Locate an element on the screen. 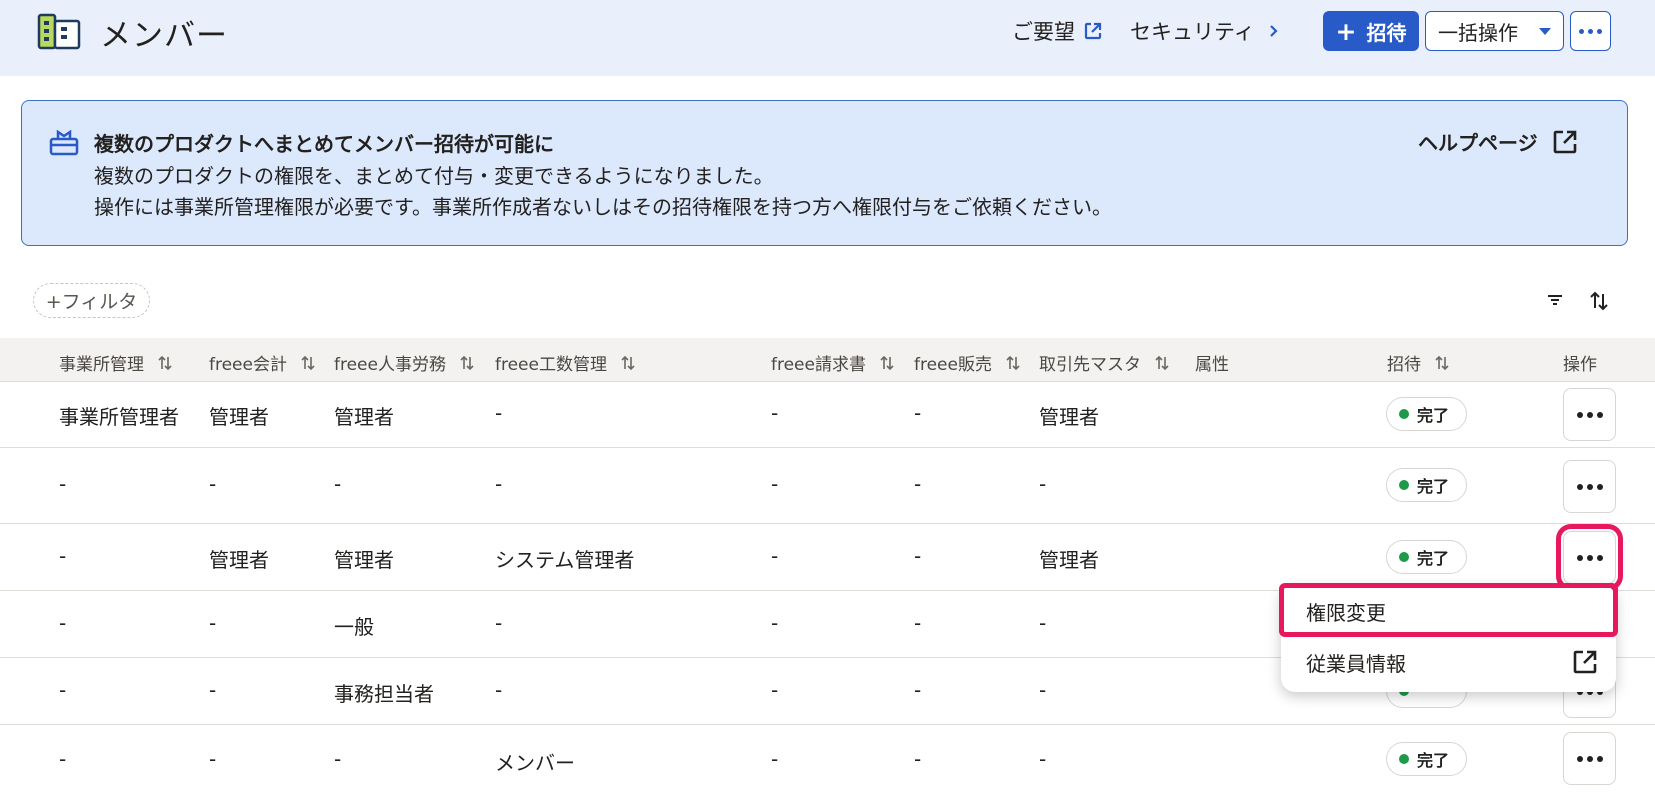 The image size is (1655, 796). security-label: セキュリティ is located at coordinates (1192, 32).